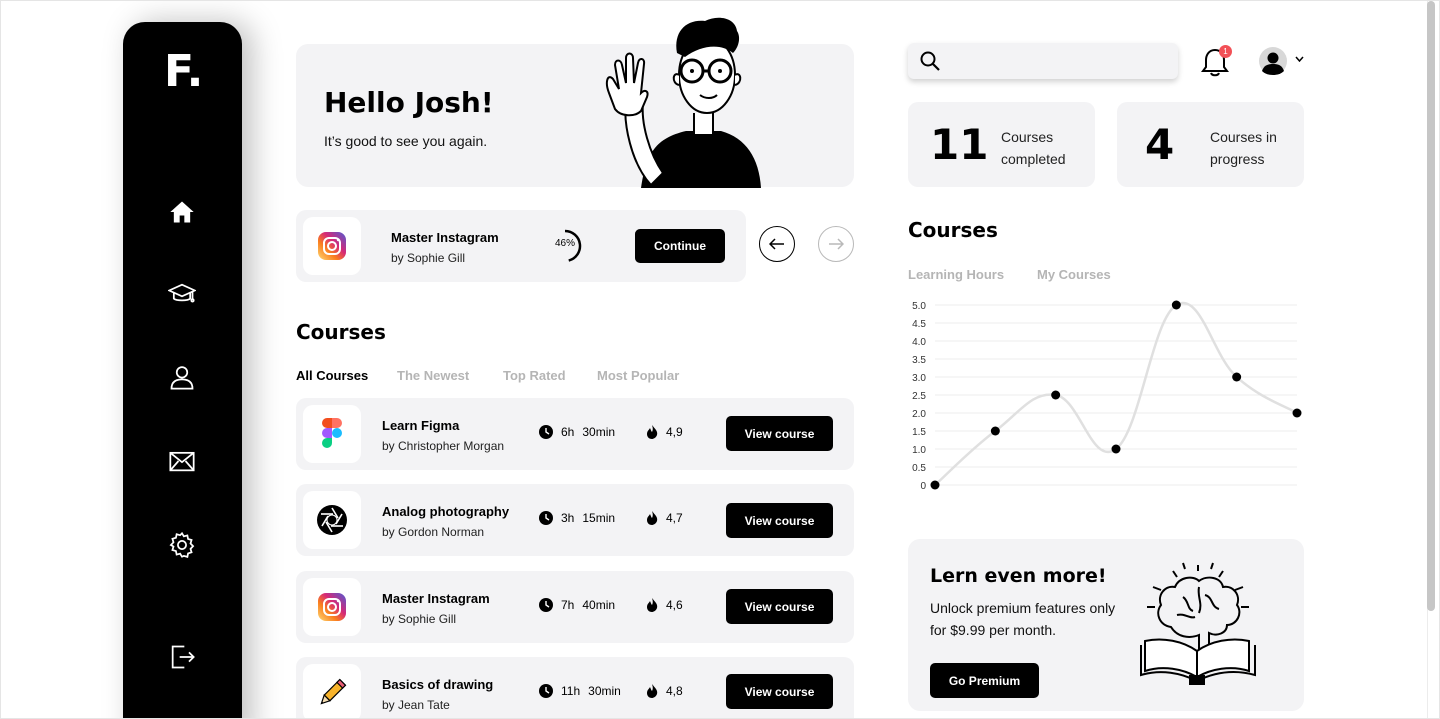  I want to click on logout-icon, so click(182, 657).